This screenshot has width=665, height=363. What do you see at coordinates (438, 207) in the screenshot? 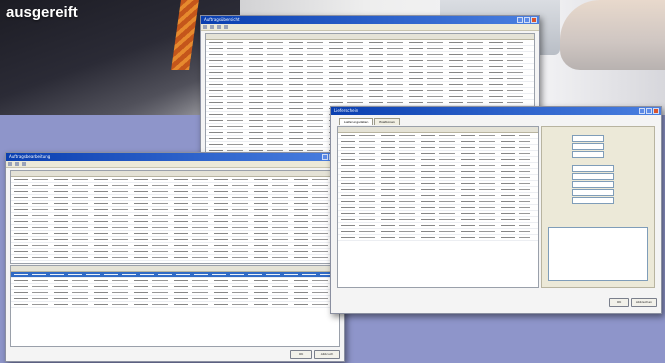
I see `positions-table` at bounding box center [438, 207].